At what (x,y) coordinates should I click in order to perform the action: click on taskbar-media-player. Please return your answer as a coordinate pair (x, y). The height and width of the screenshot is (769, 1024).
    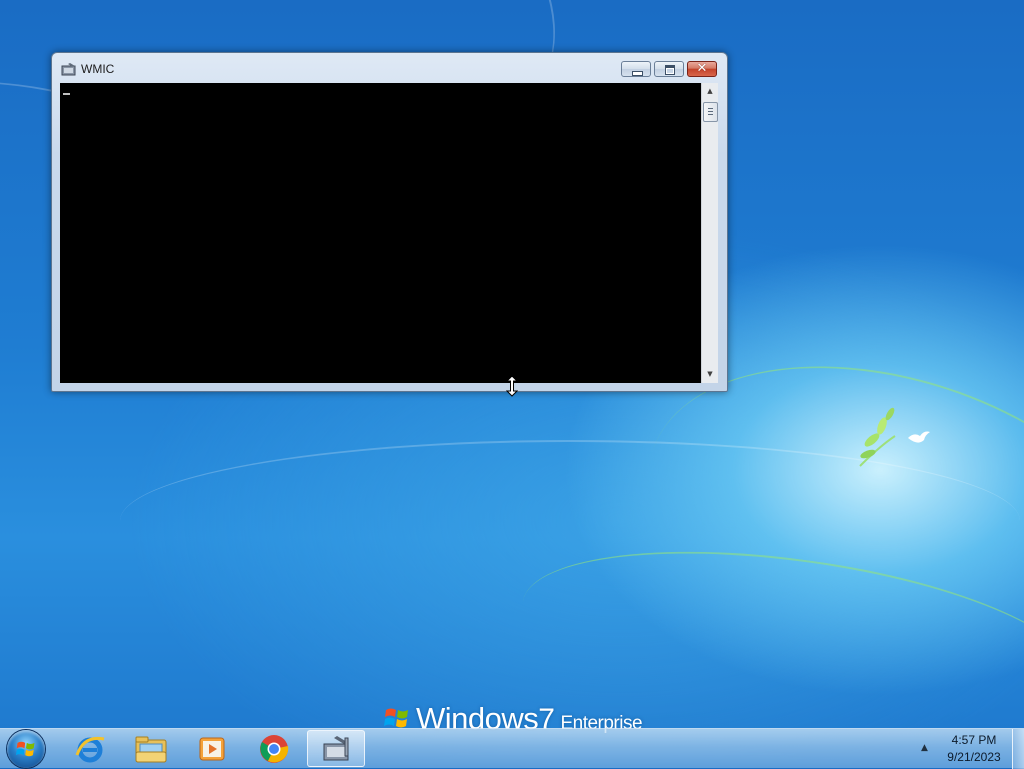
    Looking at the image, I should click on (212, 748).